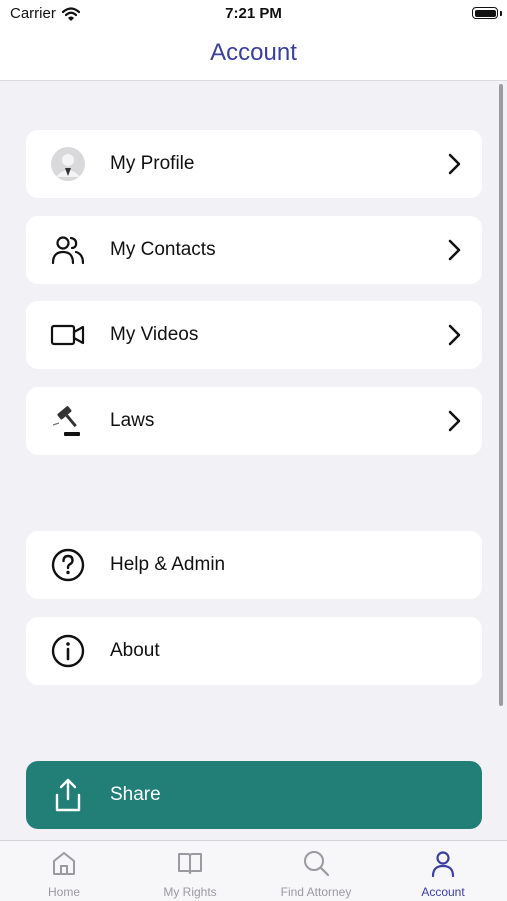 This screenshot has height=901, width=507. I want to click on menu-item-label: Laws, so click(132, 420).